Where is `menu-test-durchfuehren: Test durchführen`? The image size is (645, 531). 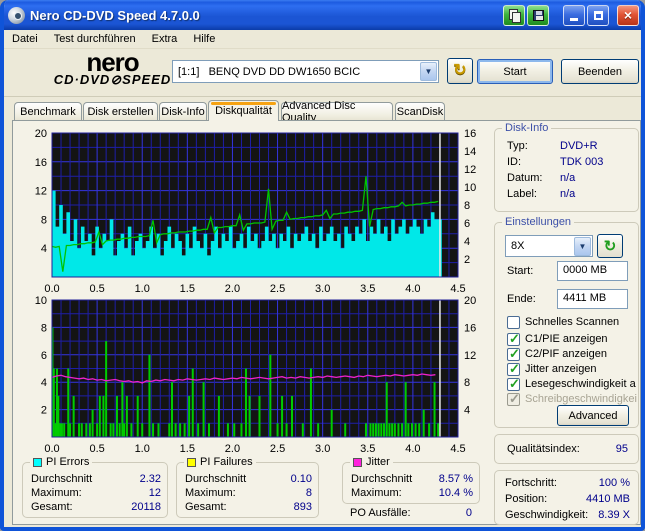 menu-test-durchfuehren: Test durchführen is located at coordinates (95, 39).